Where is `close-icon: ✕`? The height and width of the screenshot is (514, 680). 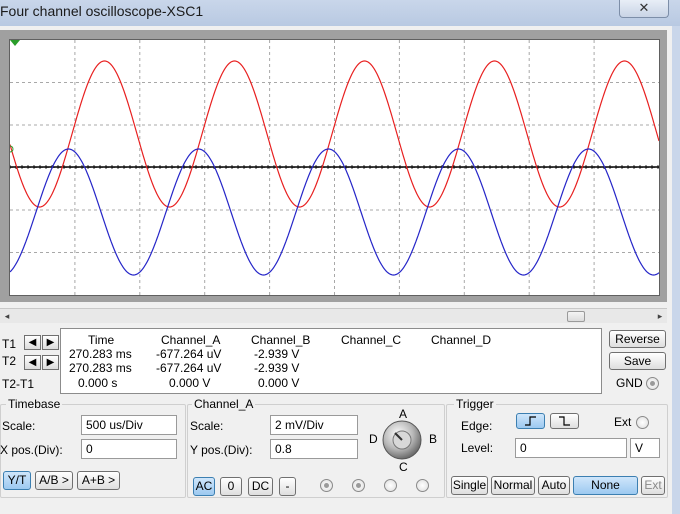 close-icon: ✕ is located at coordinates (644, 7).